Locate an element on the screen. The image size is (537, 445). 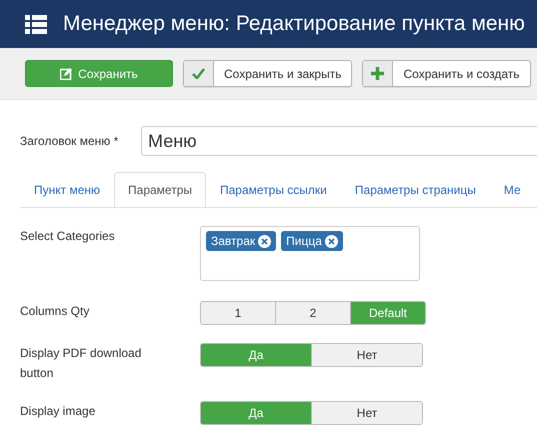
title-input: Меню is located at coordinates (339, 141).